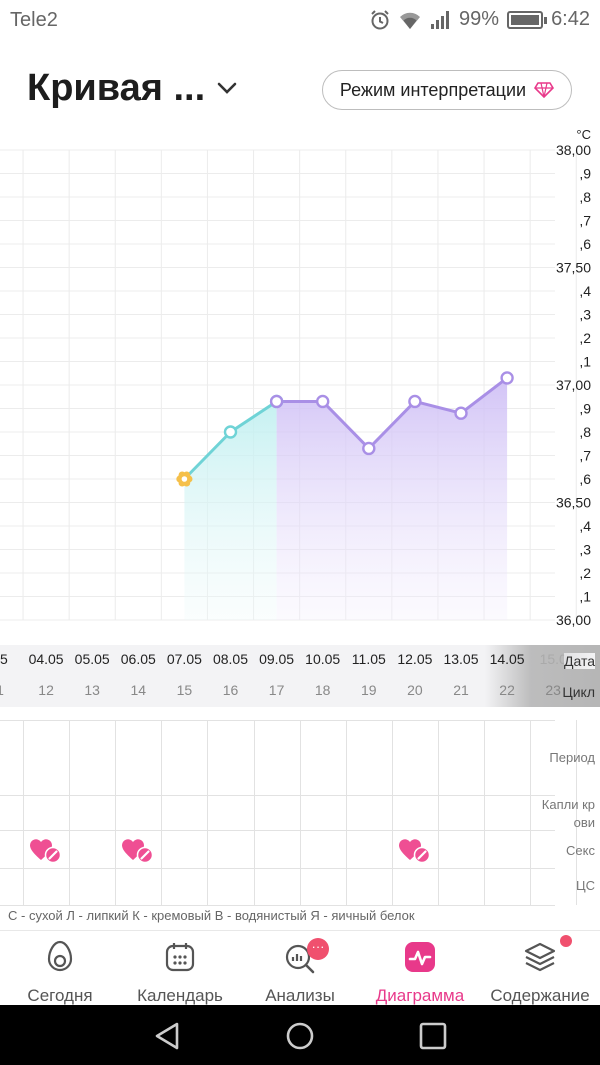 This screenshot has width=600, height=1065. I want to click on calendar-icon, so click(180, 957).